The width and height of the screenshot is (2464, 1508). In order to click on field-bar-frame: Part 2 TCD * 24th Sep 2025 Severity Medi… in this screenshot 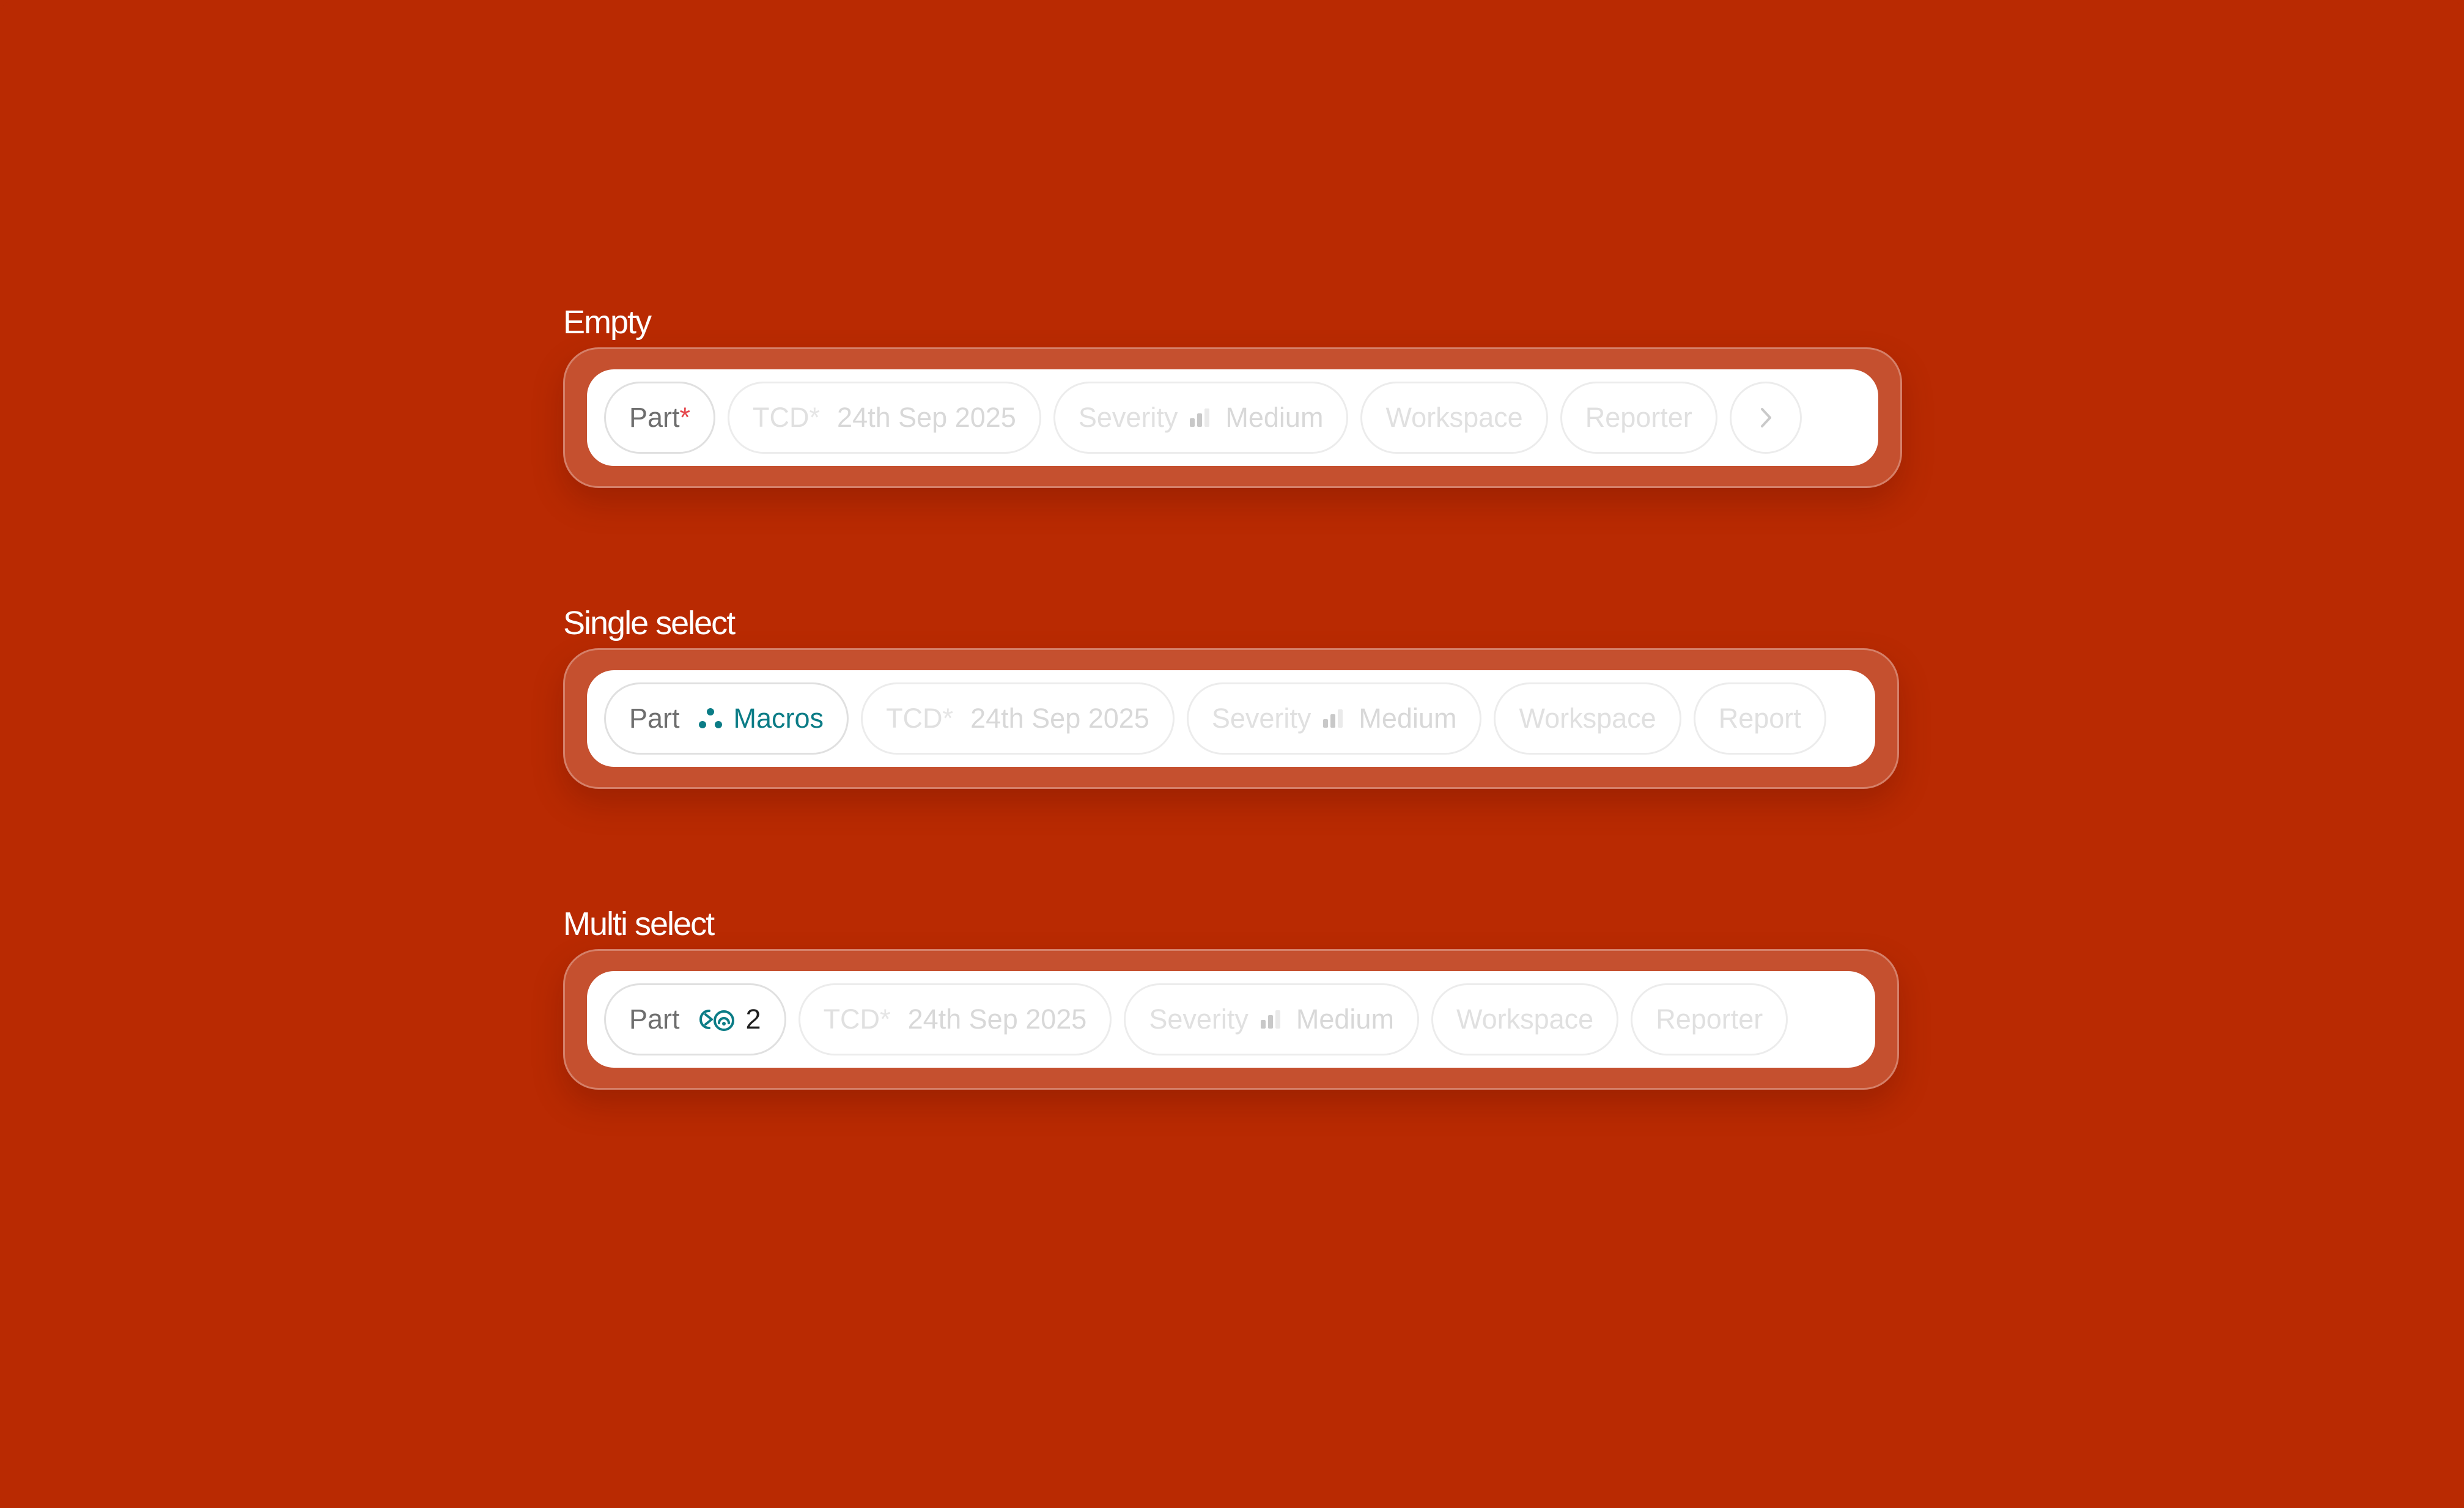, I will do `click(1231, 1019)`.